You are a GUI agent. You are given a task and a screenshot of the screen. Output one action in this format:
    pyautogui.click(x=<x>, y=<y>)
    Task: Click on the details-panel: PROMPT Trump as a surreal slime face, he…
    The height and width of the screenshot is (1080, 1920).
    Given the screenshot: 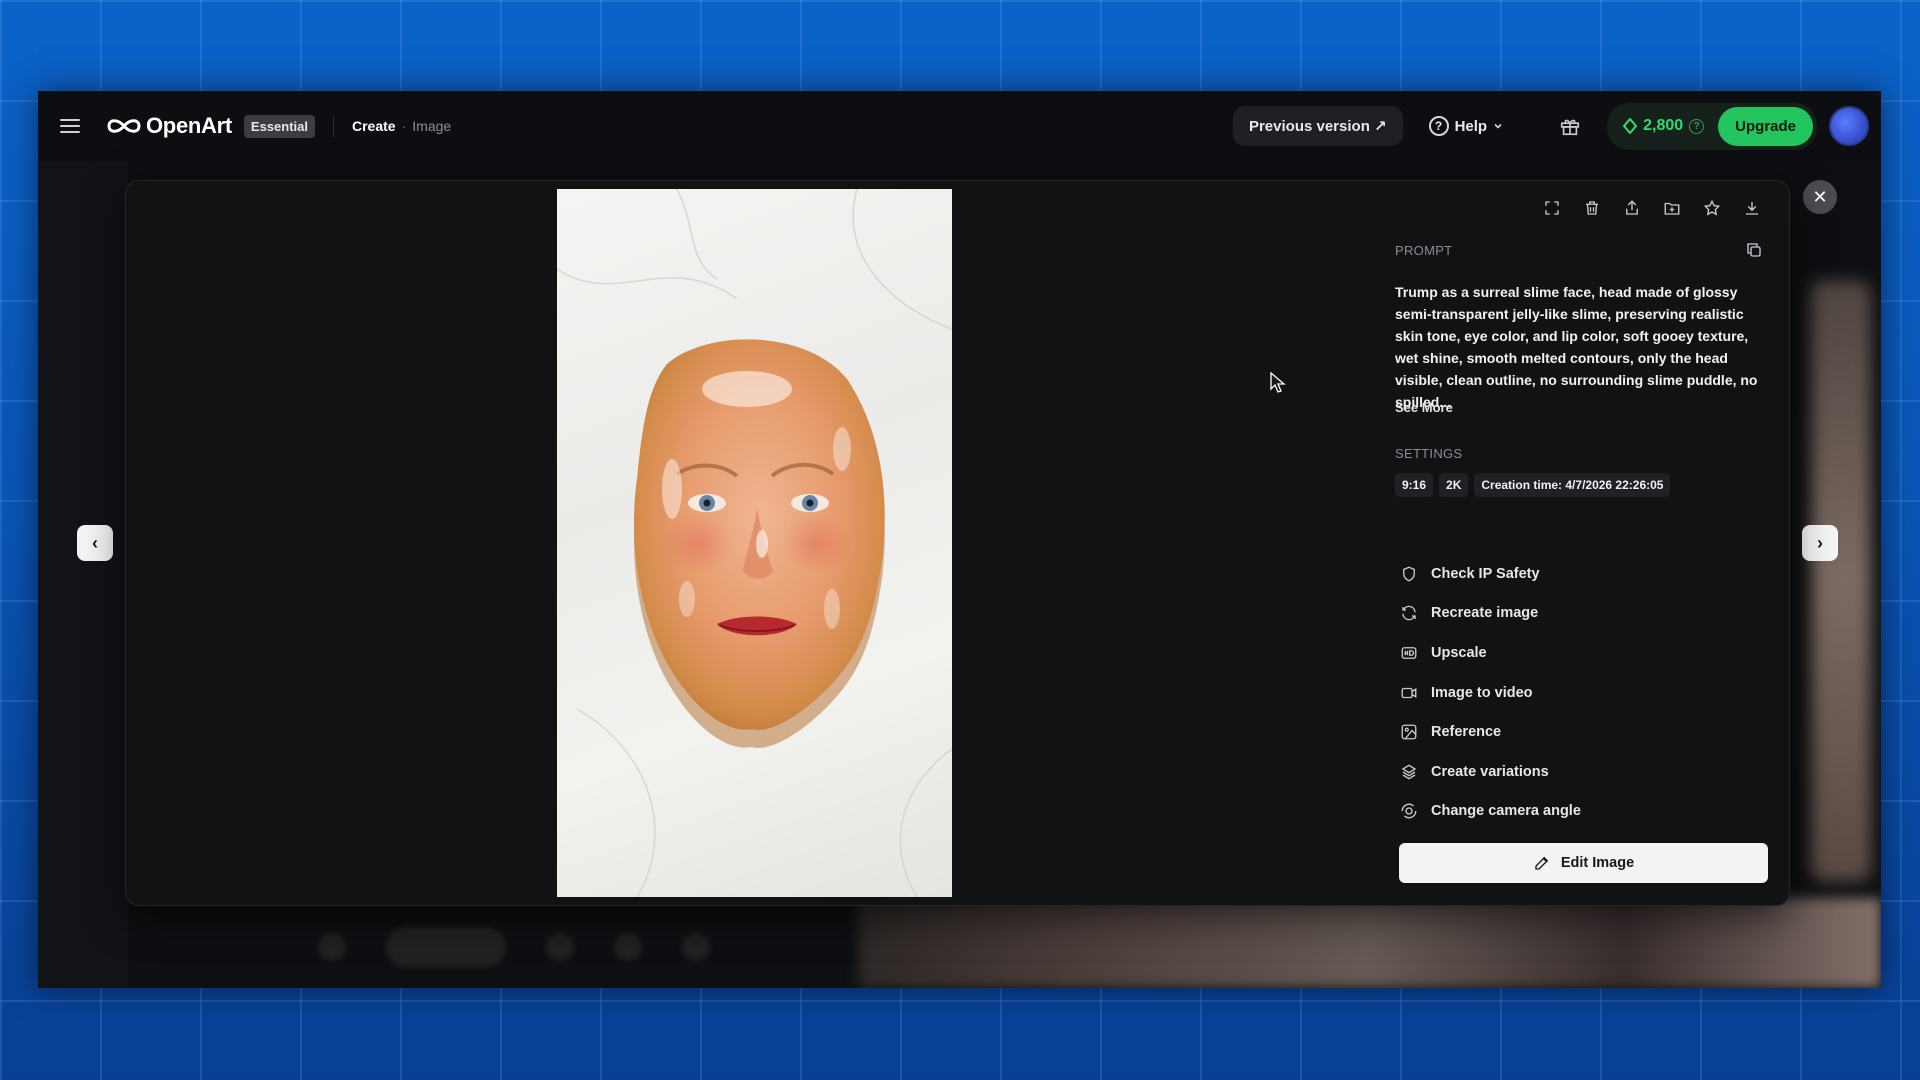 What is the action you would take?
    pyautogui.click(x=1585, y=544)
    